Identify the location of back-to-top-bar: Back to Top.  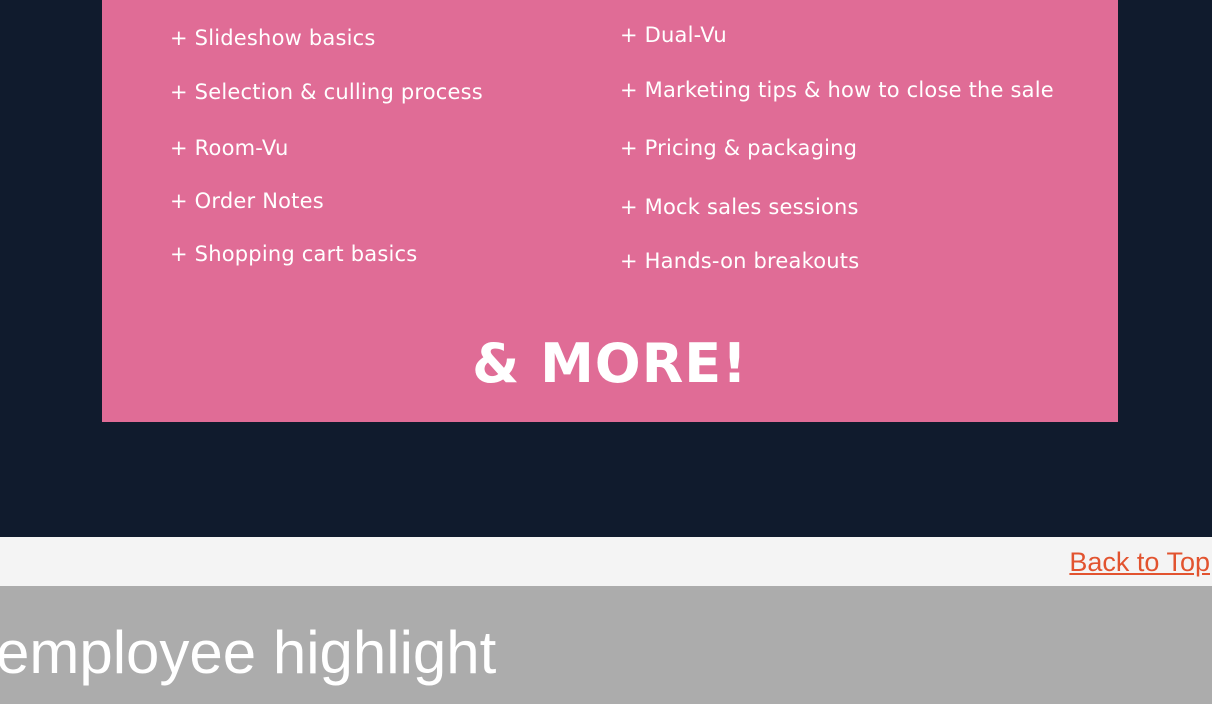
(606, 561).